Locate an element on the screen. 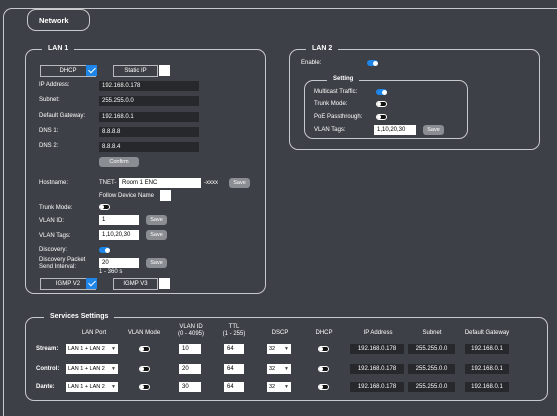  vlan-tags-input: 1,10,20,30 is located at coordinates (119, 235).